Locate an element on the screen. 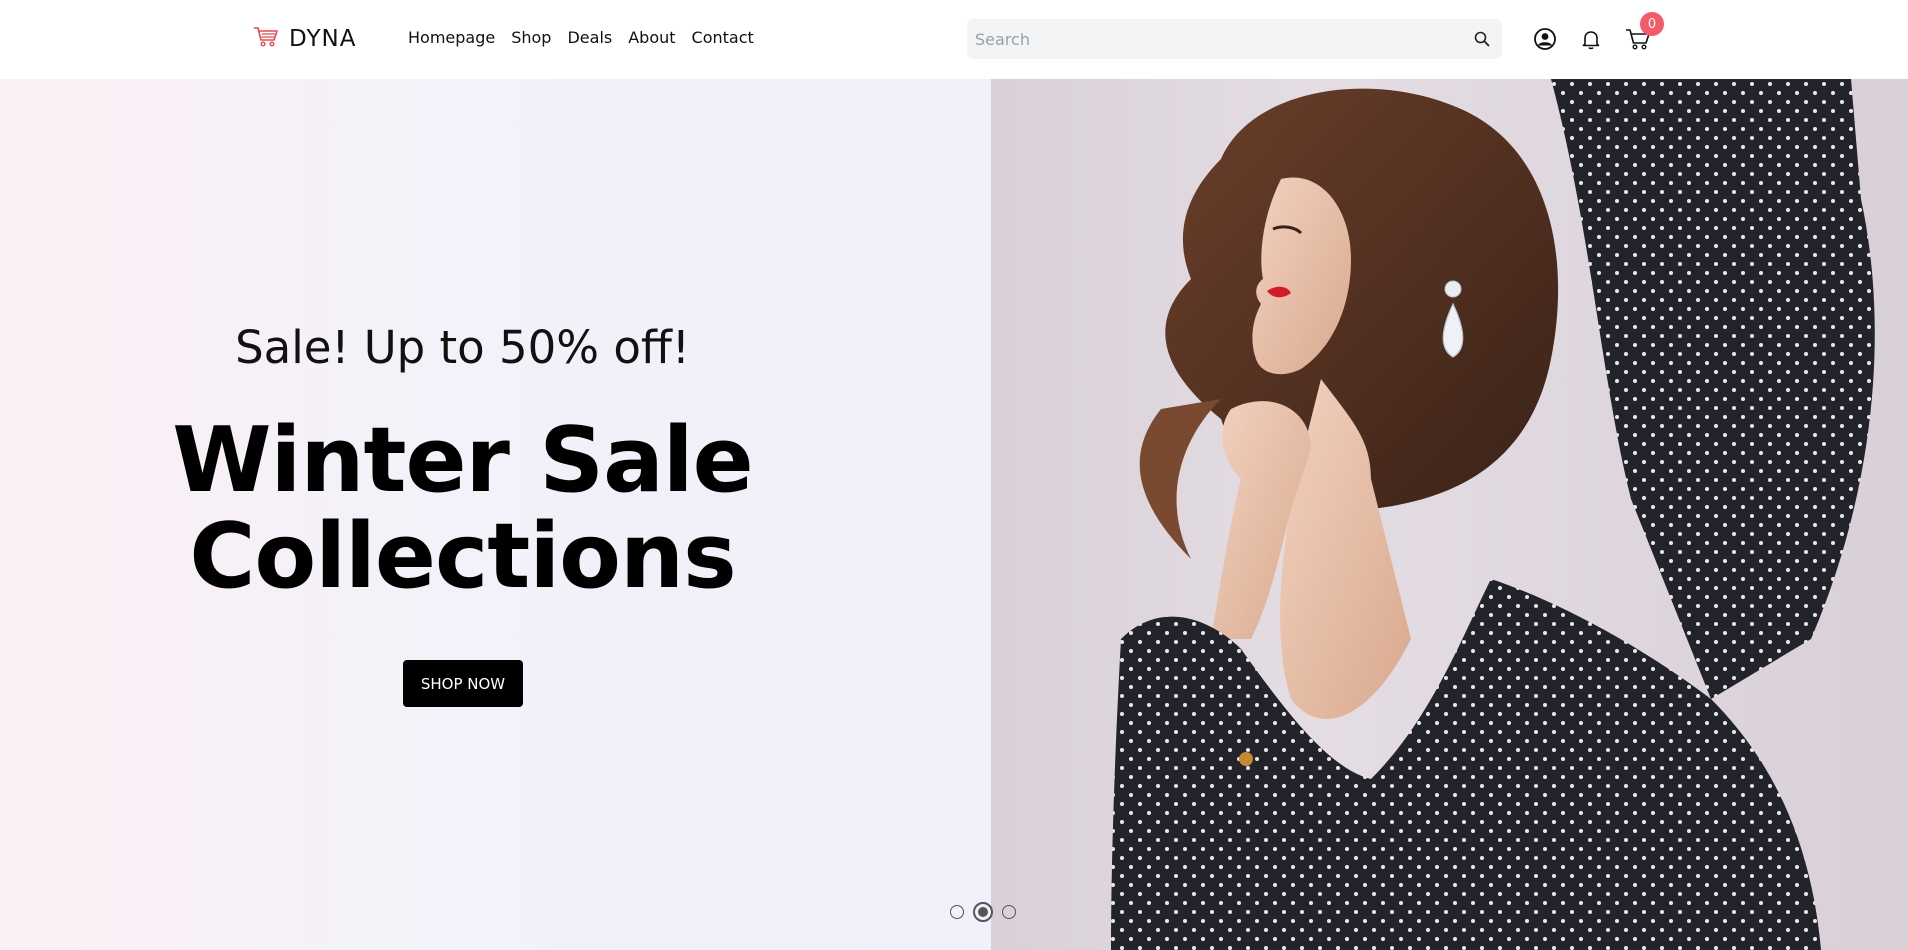 The image size is (1908, 950). shopping-cart-icon is located at coordinates (266, 39).